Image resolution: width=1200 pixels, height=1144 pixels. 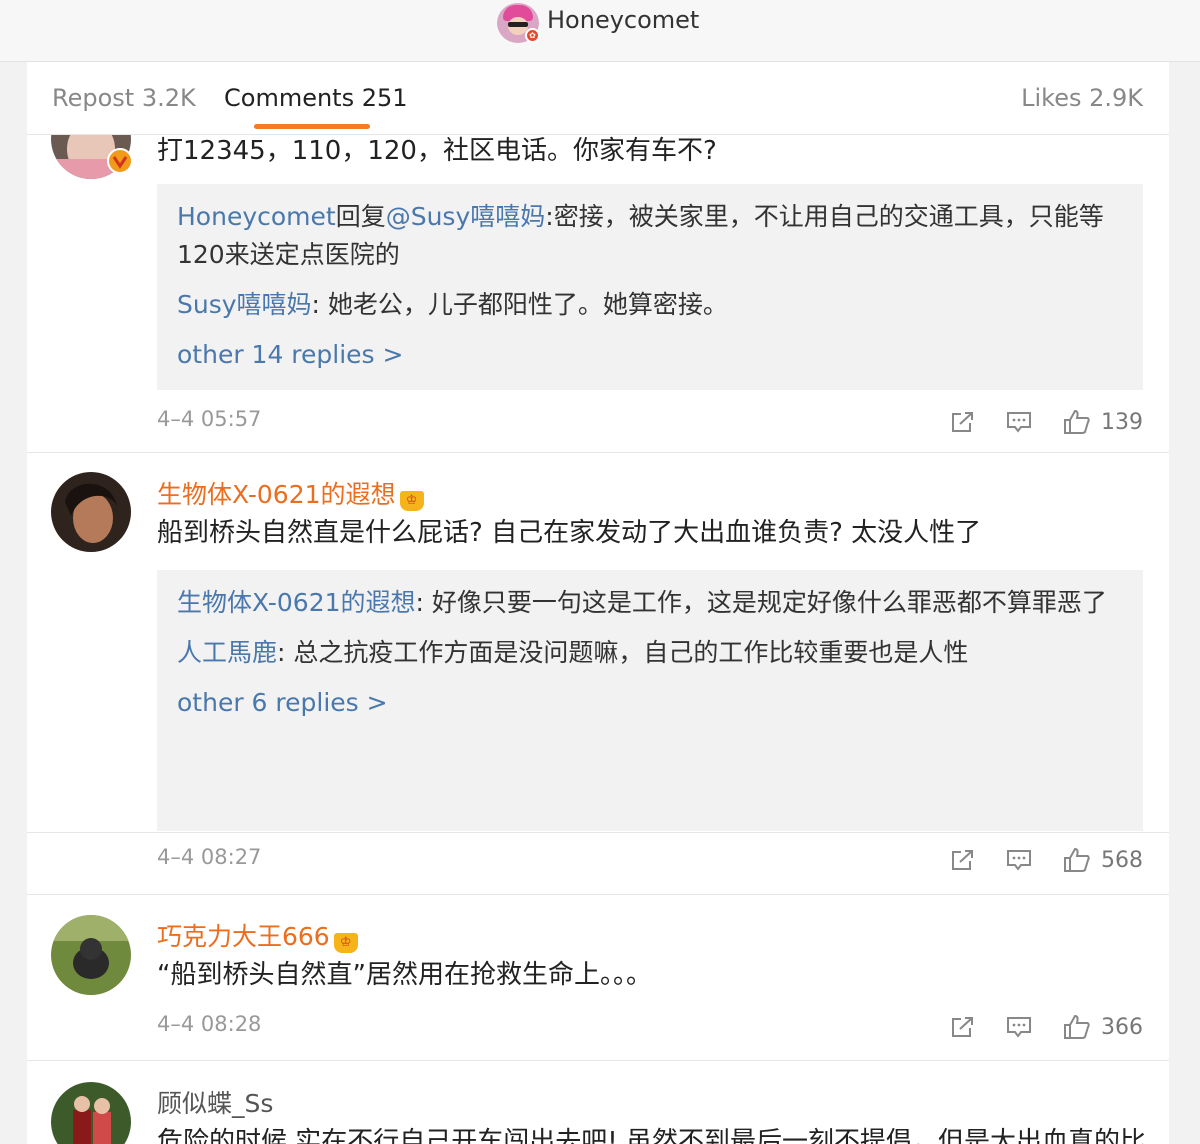 I want to click on comment-time: 4–4 08:27, so click(x=209, y=857).